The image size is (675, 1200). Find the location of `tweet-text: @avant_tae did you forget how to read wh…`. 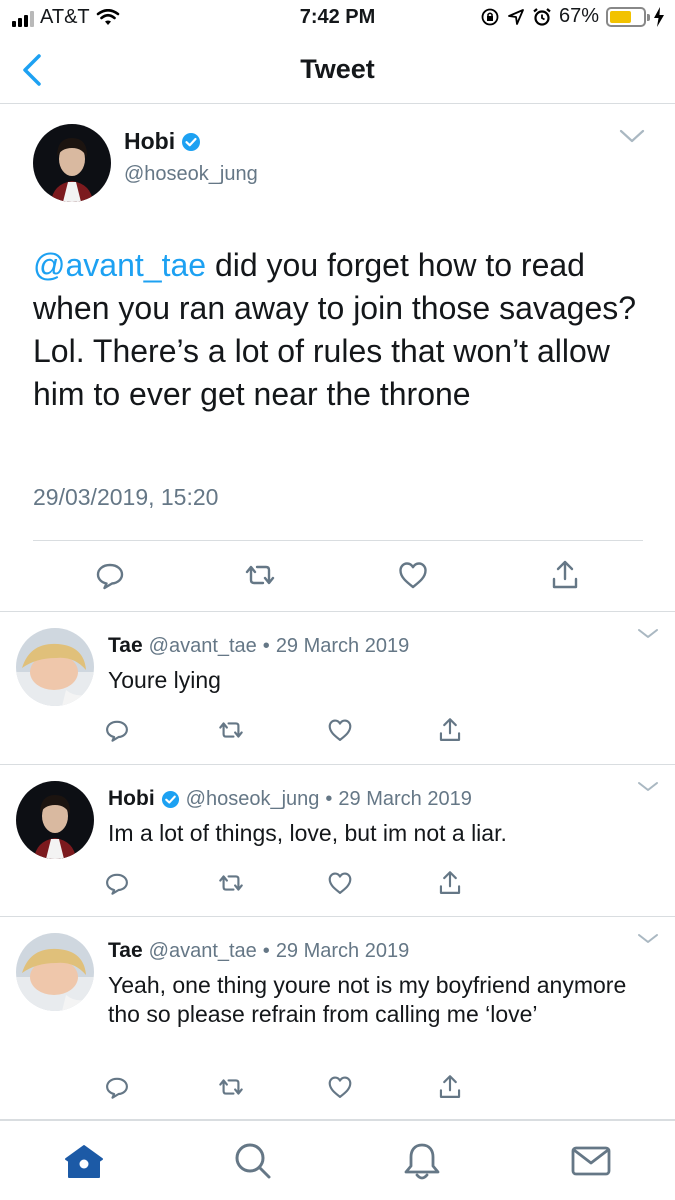

tweet-text: @avant_tae did you forget how to read wh… is located at coordinates (338, 330).